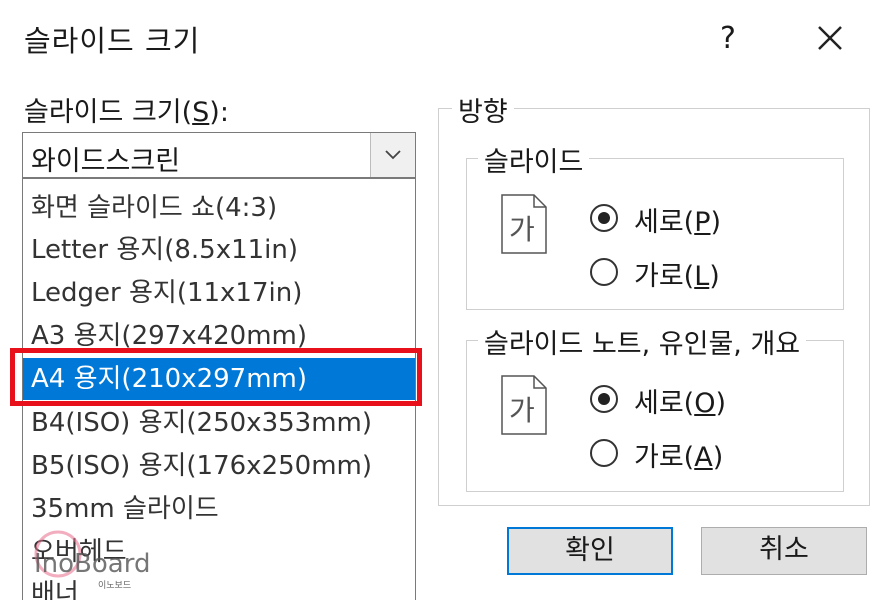  What do you see at coordinates (216, 377) in the screenshot?
I see `annotation-highlight-box` at bounding box center [216, 377].